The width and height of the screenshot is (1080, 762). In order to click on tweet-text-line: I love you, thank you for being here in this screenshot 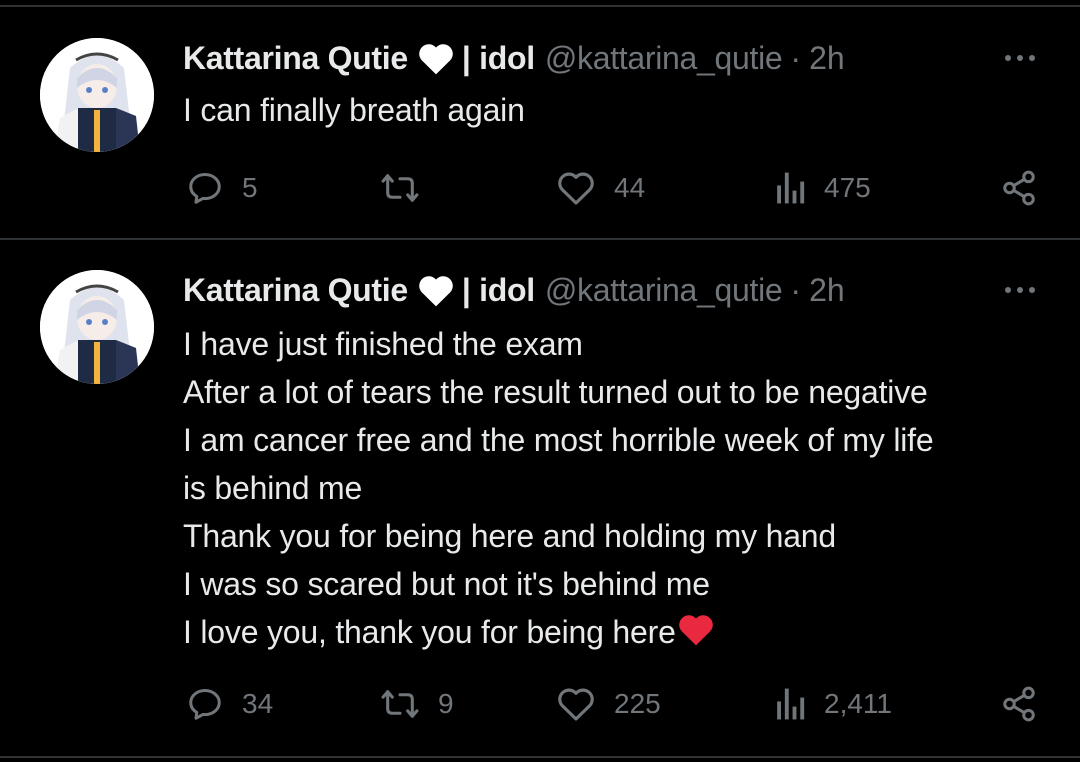, I will do `click(429, 632)`.